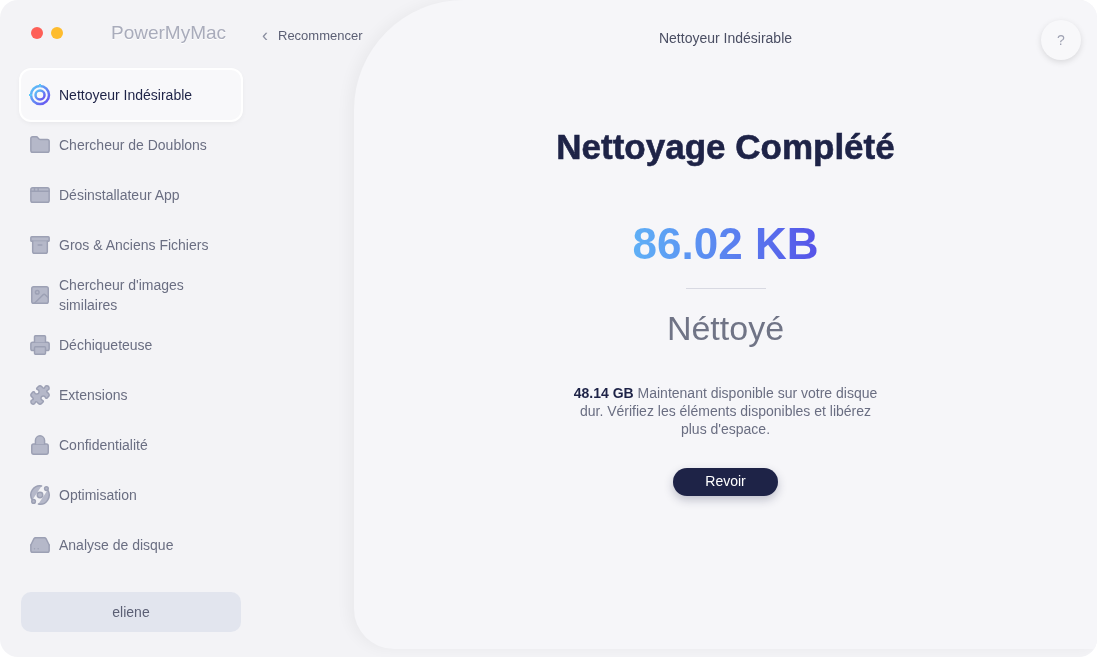  Describe the element at coordinates (40, 495) in the screenshot. I see `orbit-icon` at that location.